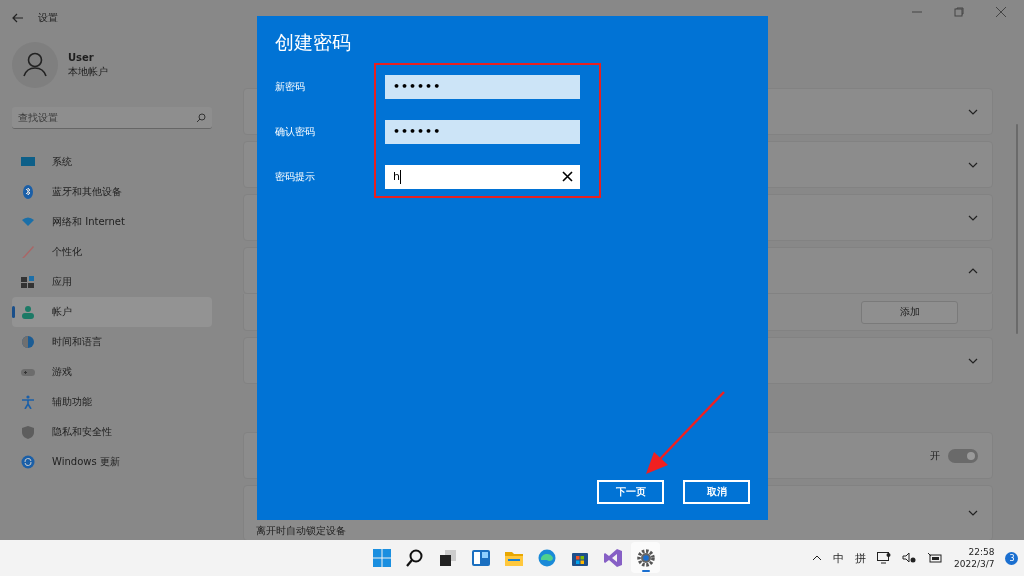  Describe the element at coordinates (48, 18) in the screenshot. I see `window-title: 设置` at that location.